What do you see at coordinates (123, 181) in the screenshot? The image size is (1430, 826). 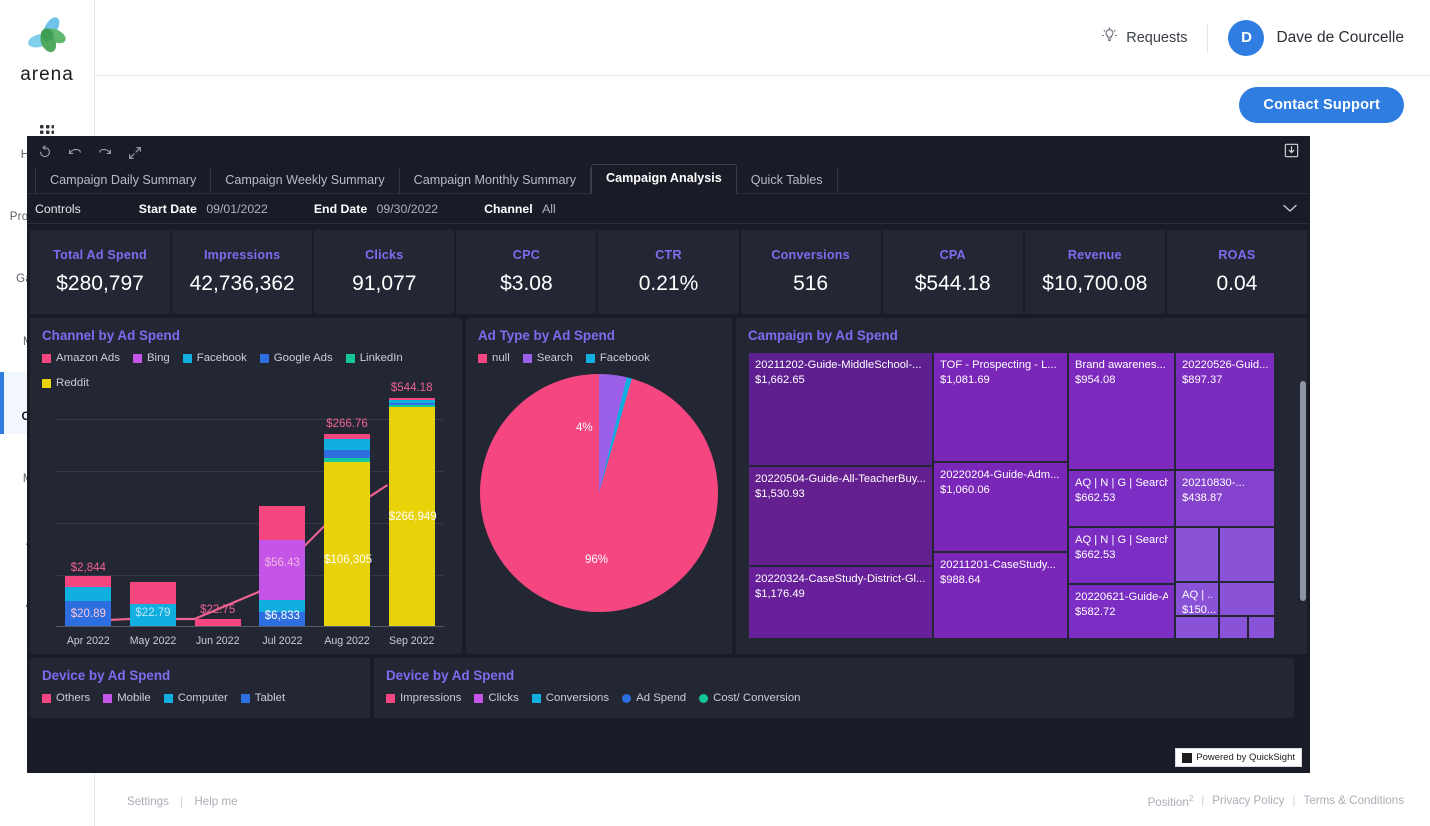 I see `tab-campaign-daily-summary: Campaign Daily Summary` at bounding box center [123, 181].